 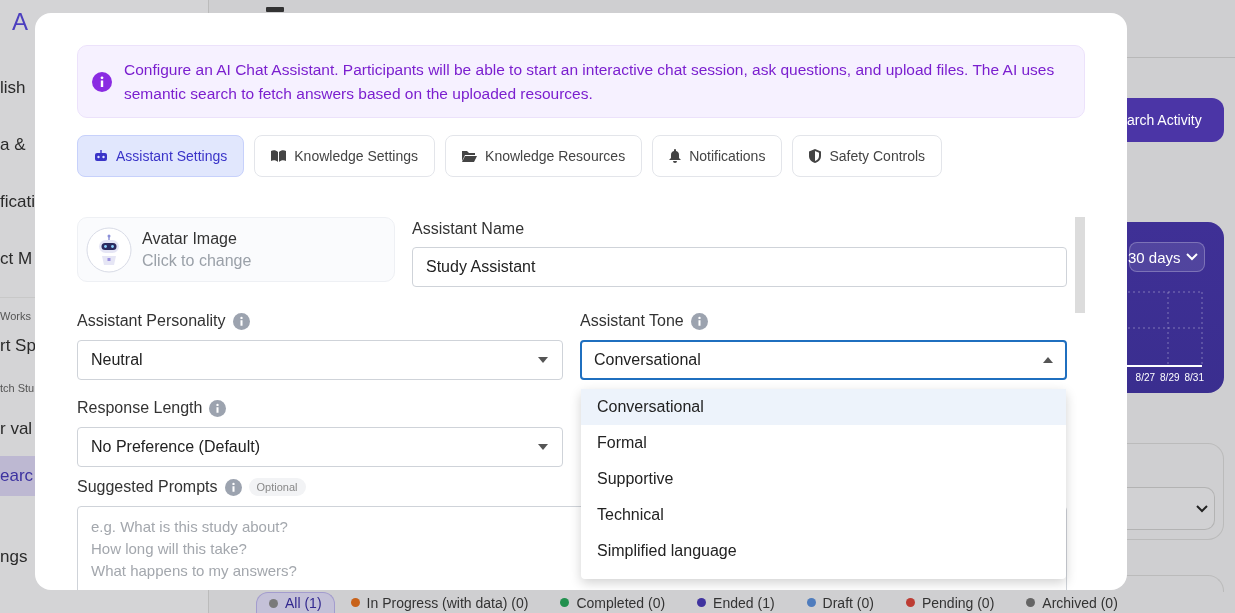 What do you see at coordinates (717, 156) in the screenshot?
I see `settings-tab: Notifications` at bounding box center [717, 156].